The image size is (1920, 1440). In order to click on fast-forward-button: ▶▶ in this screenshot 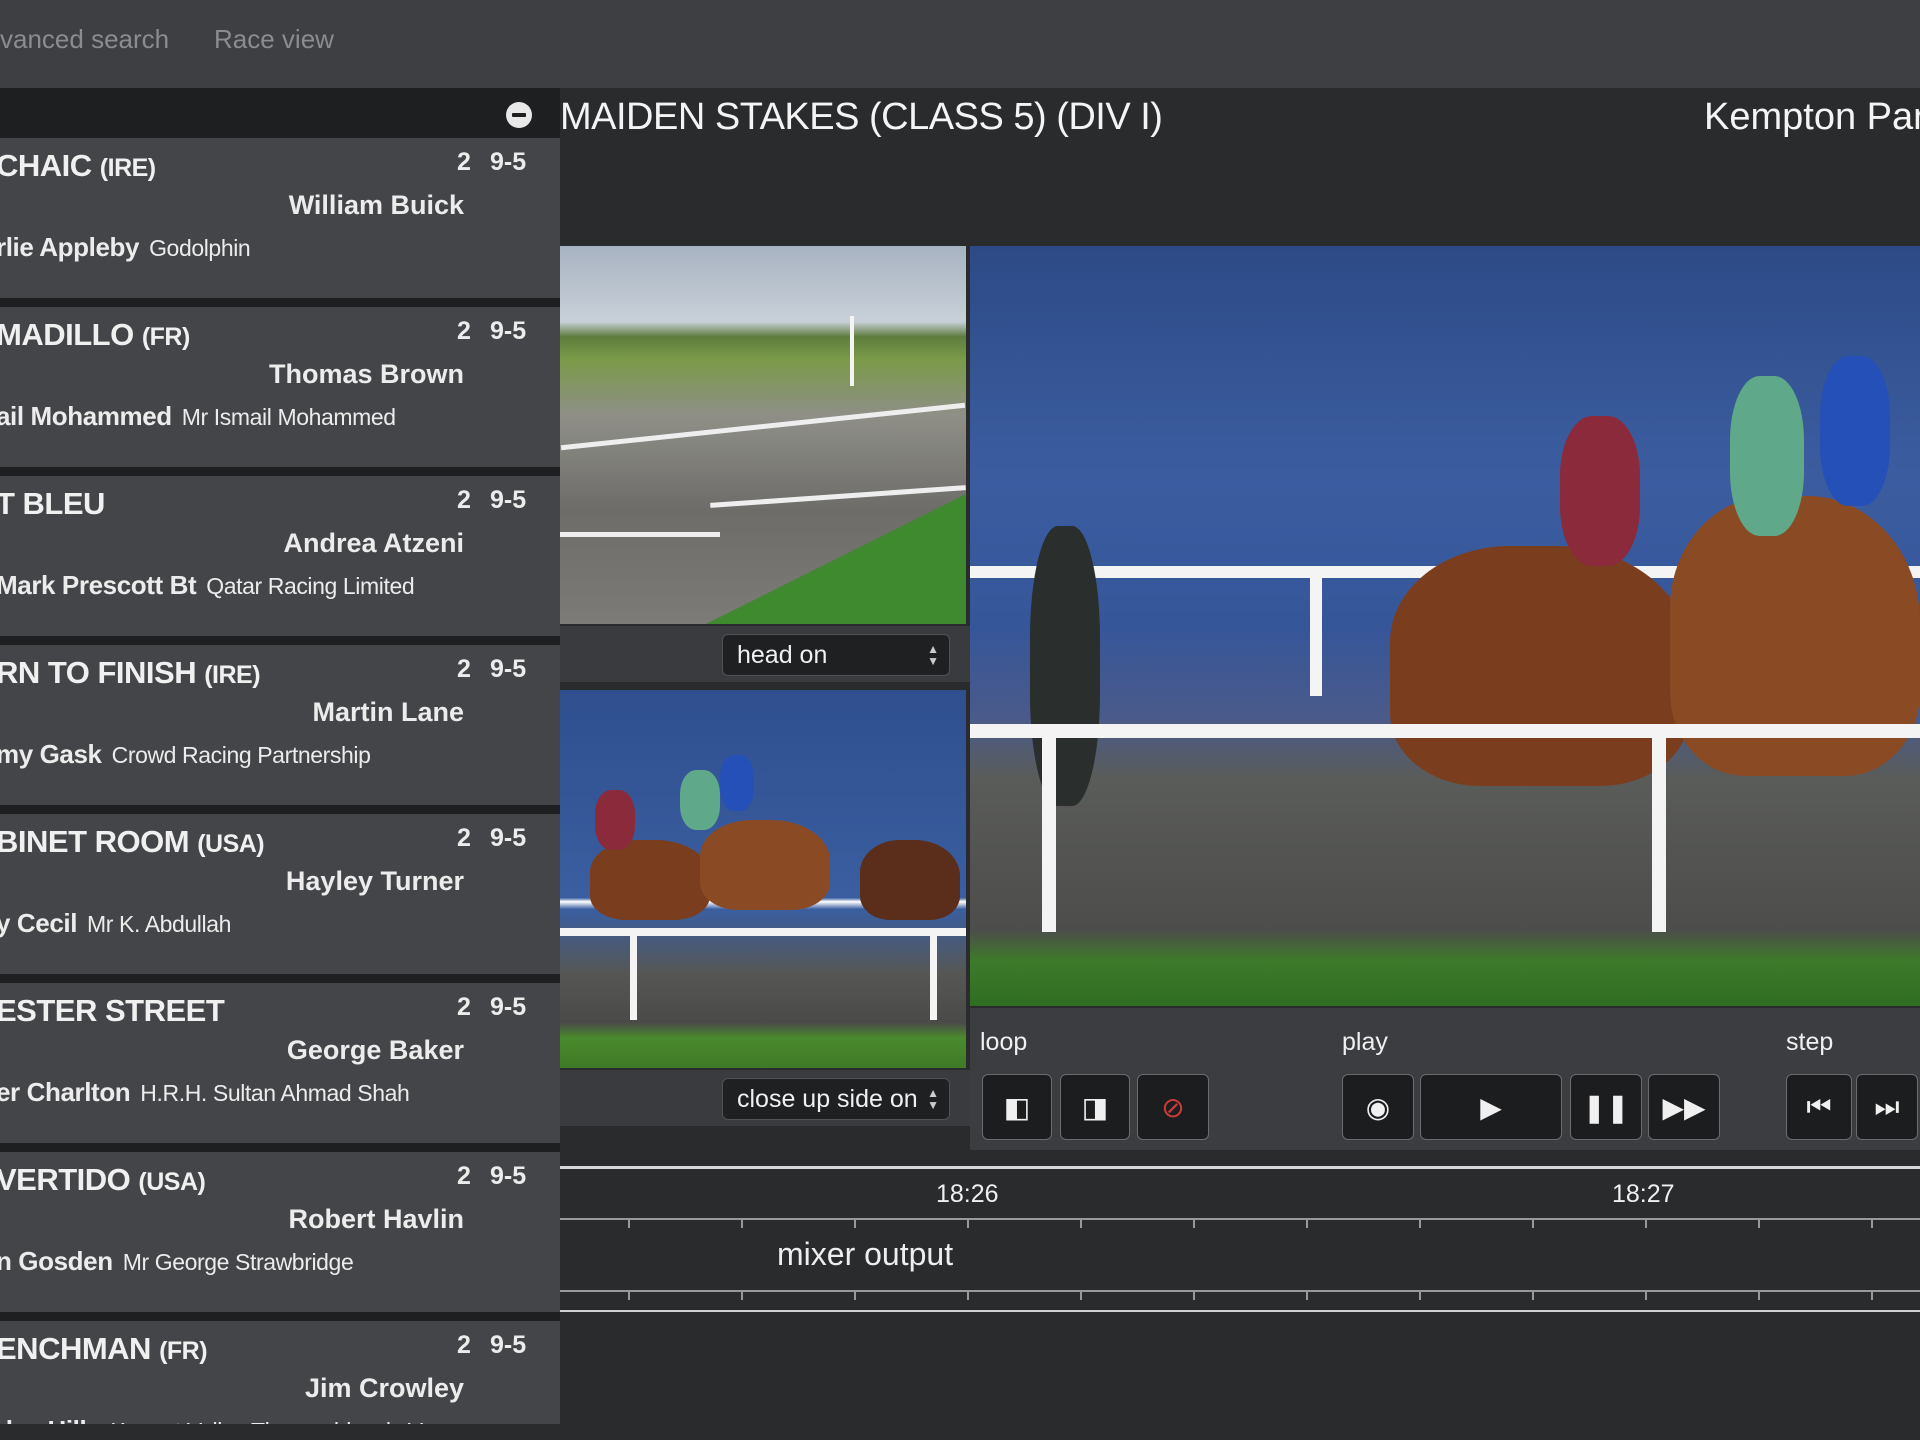, I will do `click(1684, 1107)`.